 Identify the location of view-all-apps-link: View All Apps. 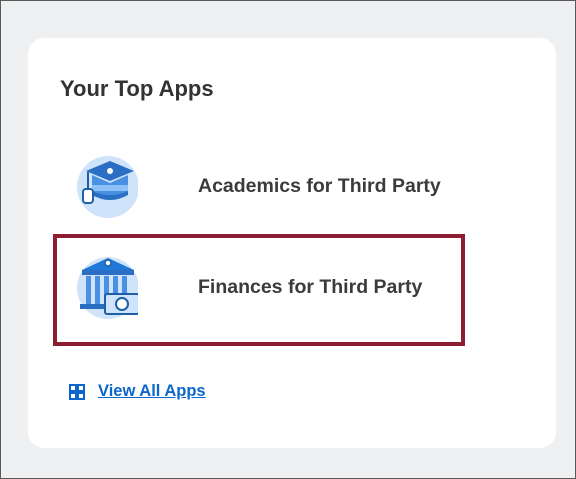
(137, 391).